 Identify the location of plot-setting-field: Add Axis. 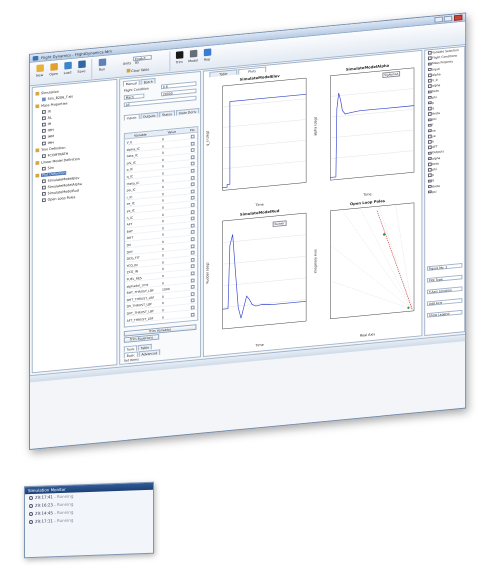
(445, 302).